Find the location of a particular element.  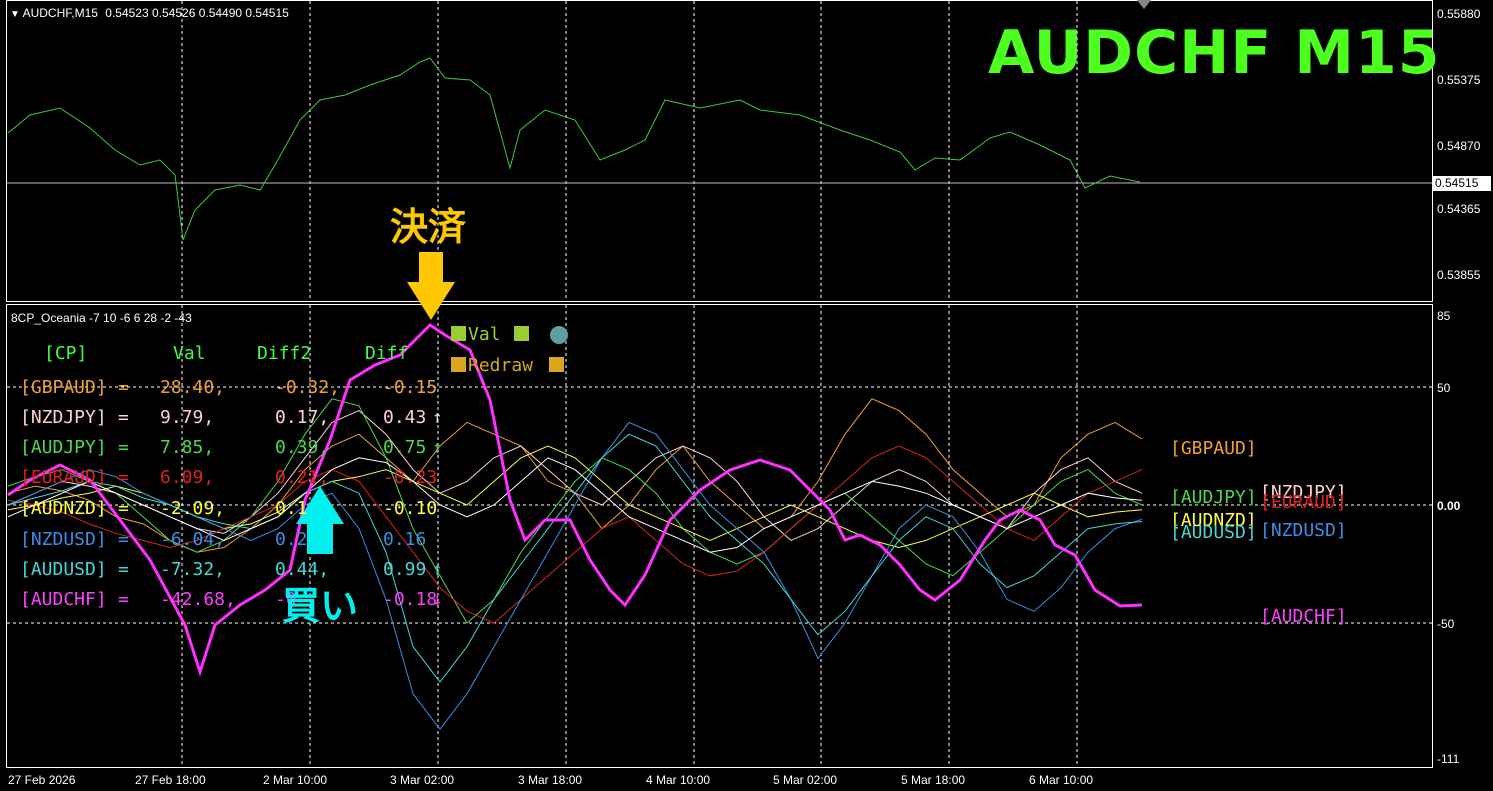

time-tick: 5 Mar 18:00 is located at coordinates (933, 780).